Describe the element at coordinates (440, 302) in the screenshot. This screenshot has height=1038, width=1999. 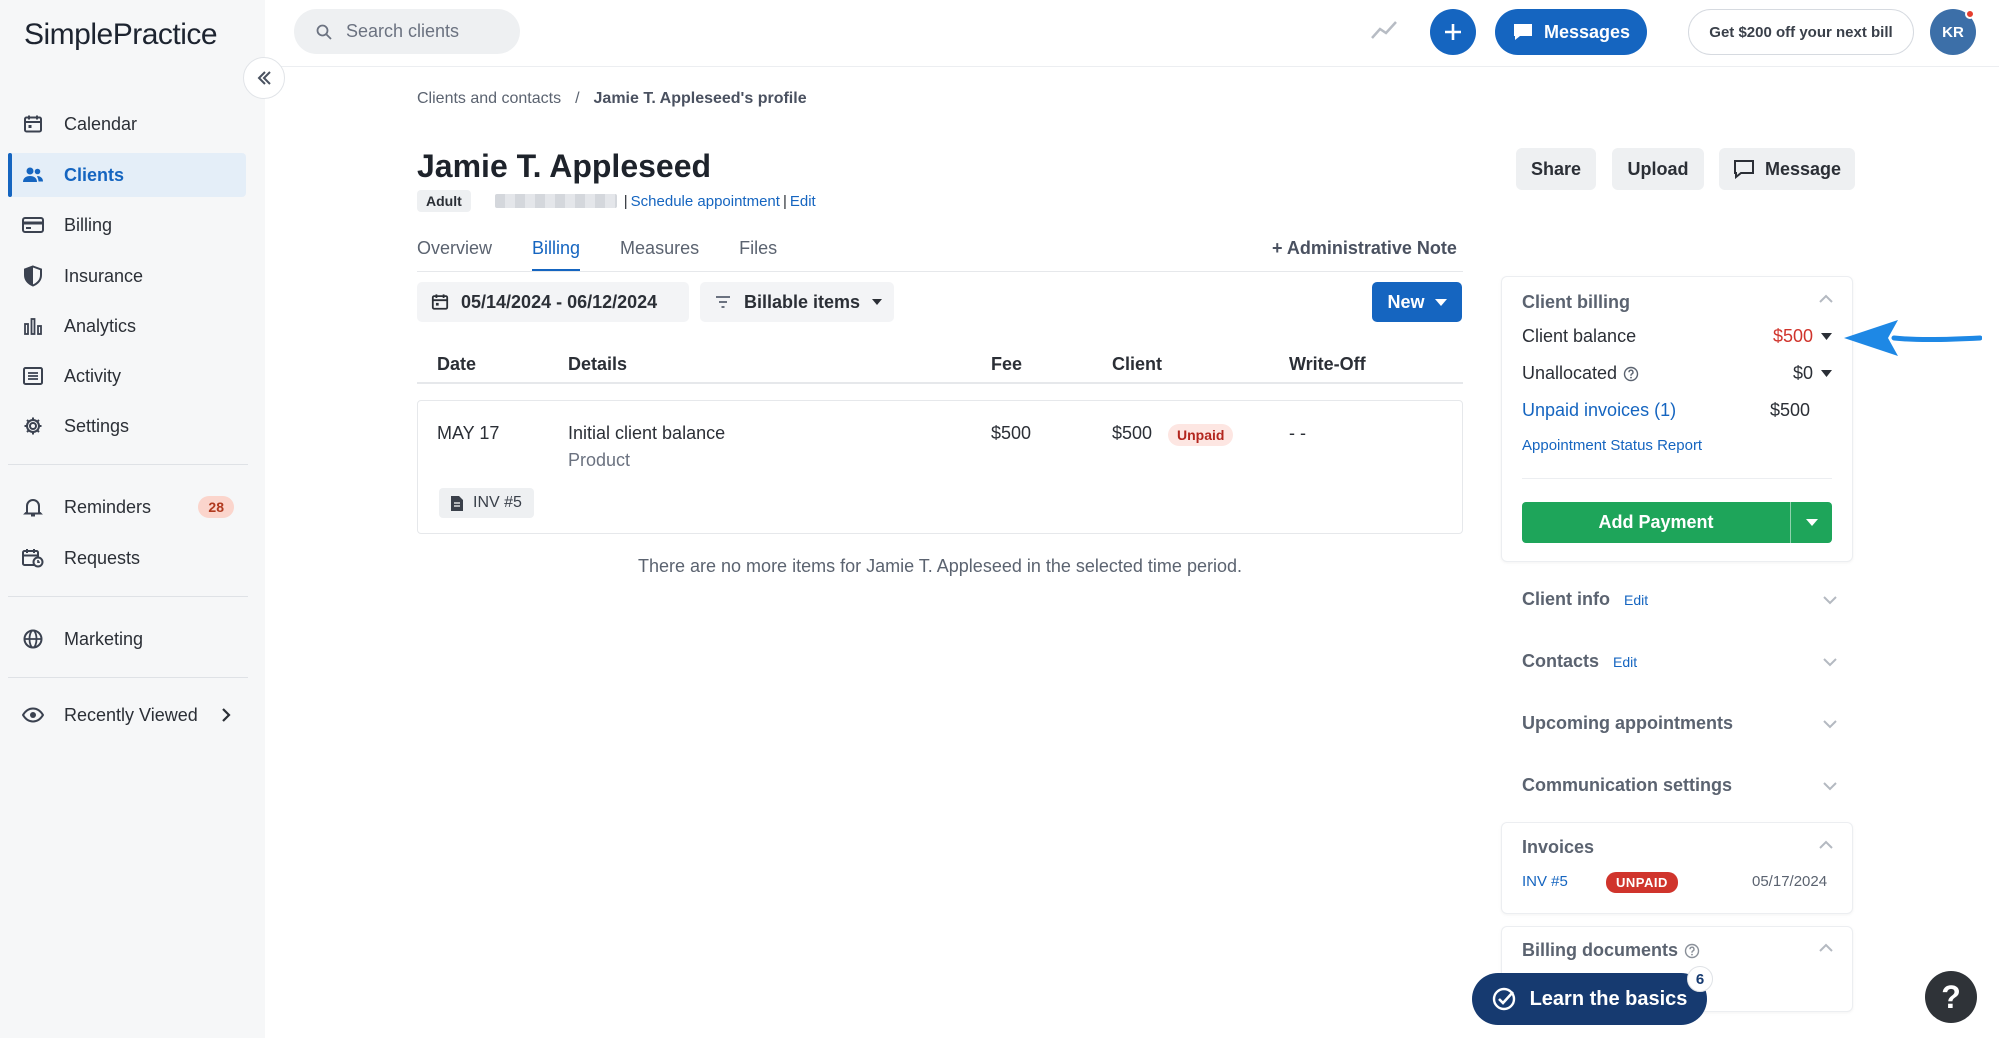
I see `calendar-icon` at that location.